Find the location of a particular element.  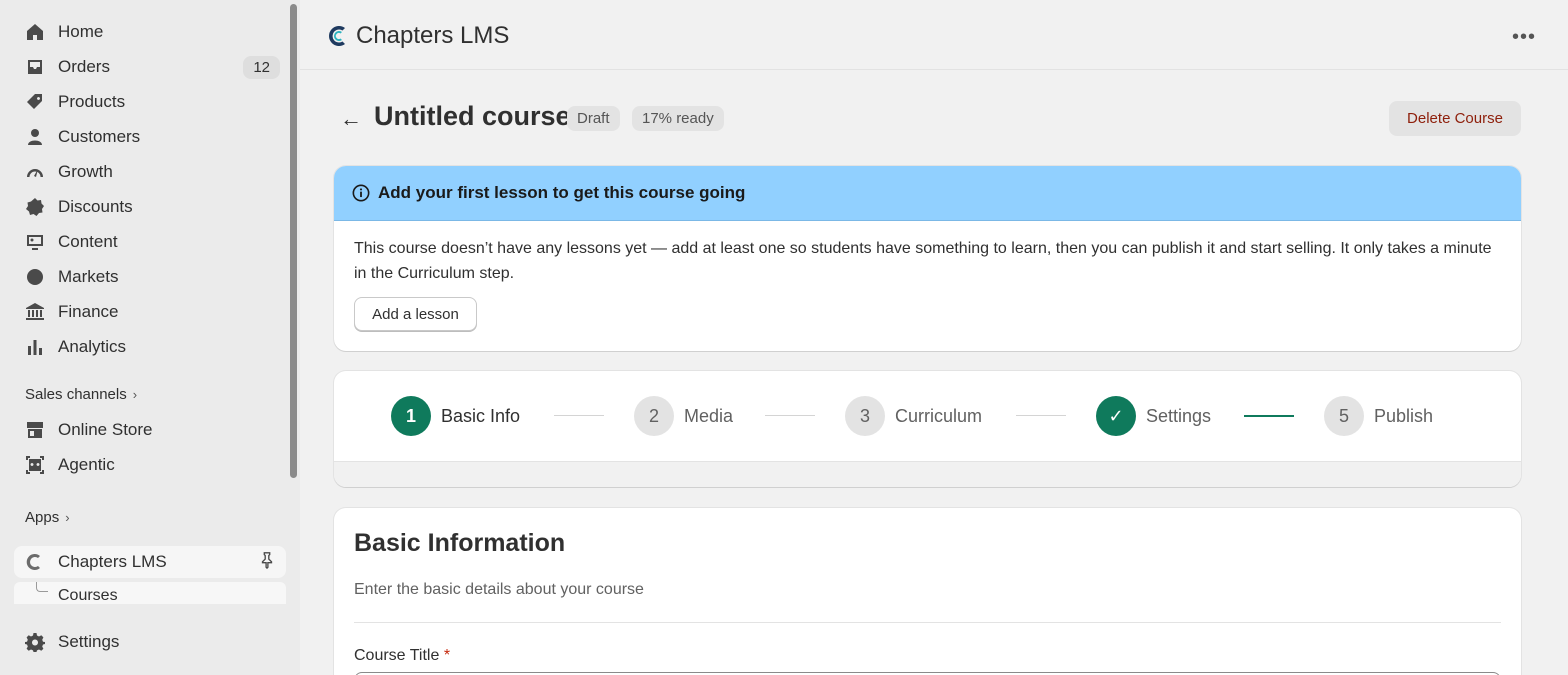

sidebar-item-label: Markets is located at coordinates (88, 276).